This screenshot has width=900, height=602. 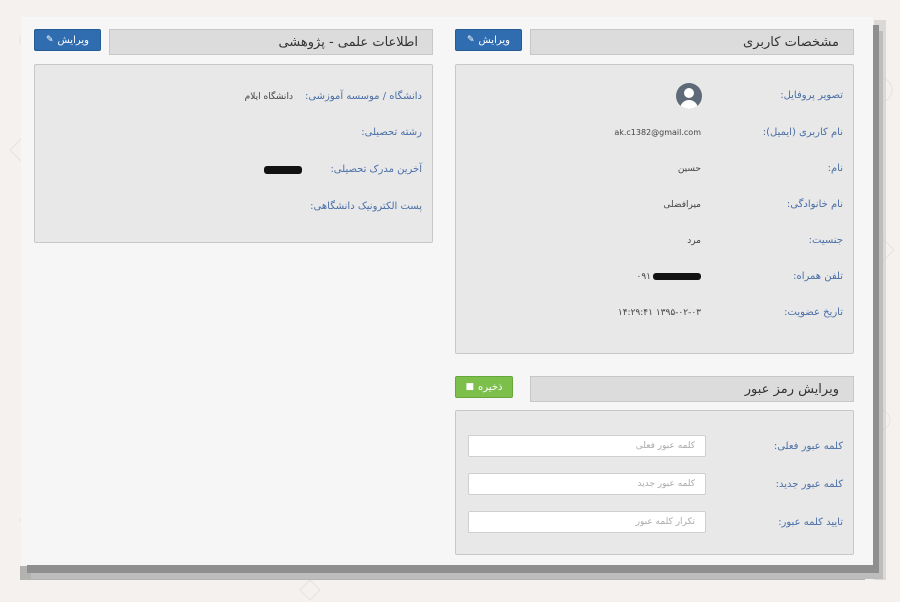 What do you see at coordinates (657, 132) in the screenshot?
I see `field-value: ak.c1382@gmail.com` at bounding box center [657, 132].